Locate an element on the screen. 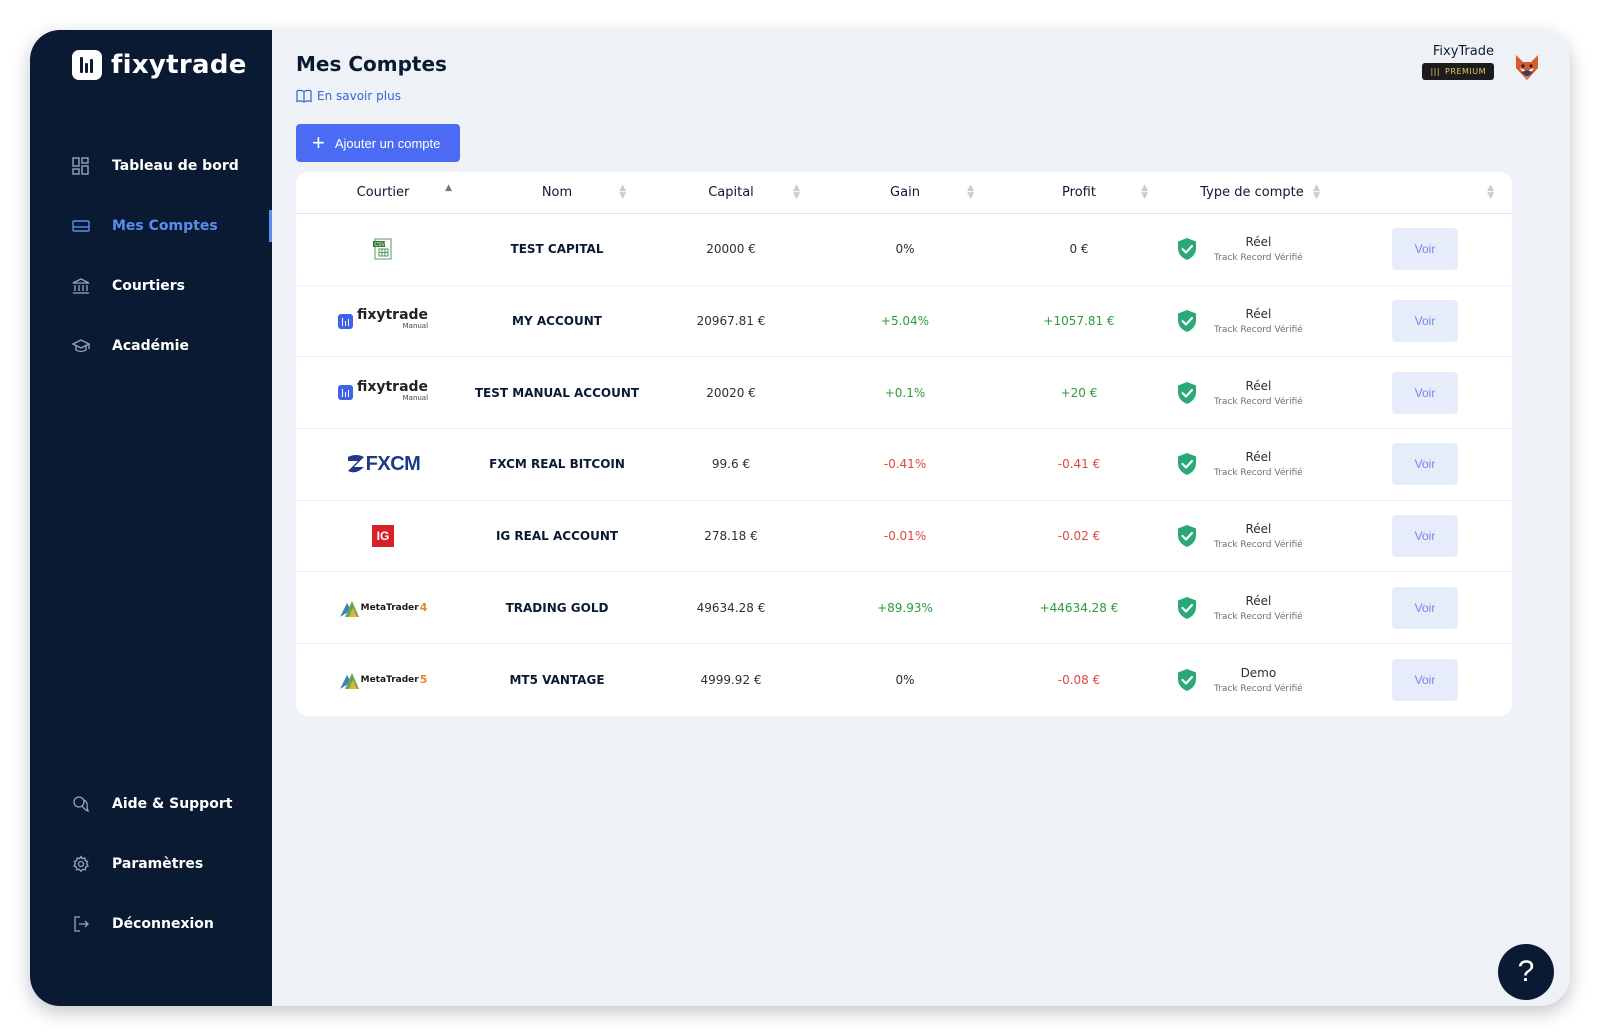 The image size is (1600, 1035). learn-more-label: En savoir plus is located at coordinates (359, 96).